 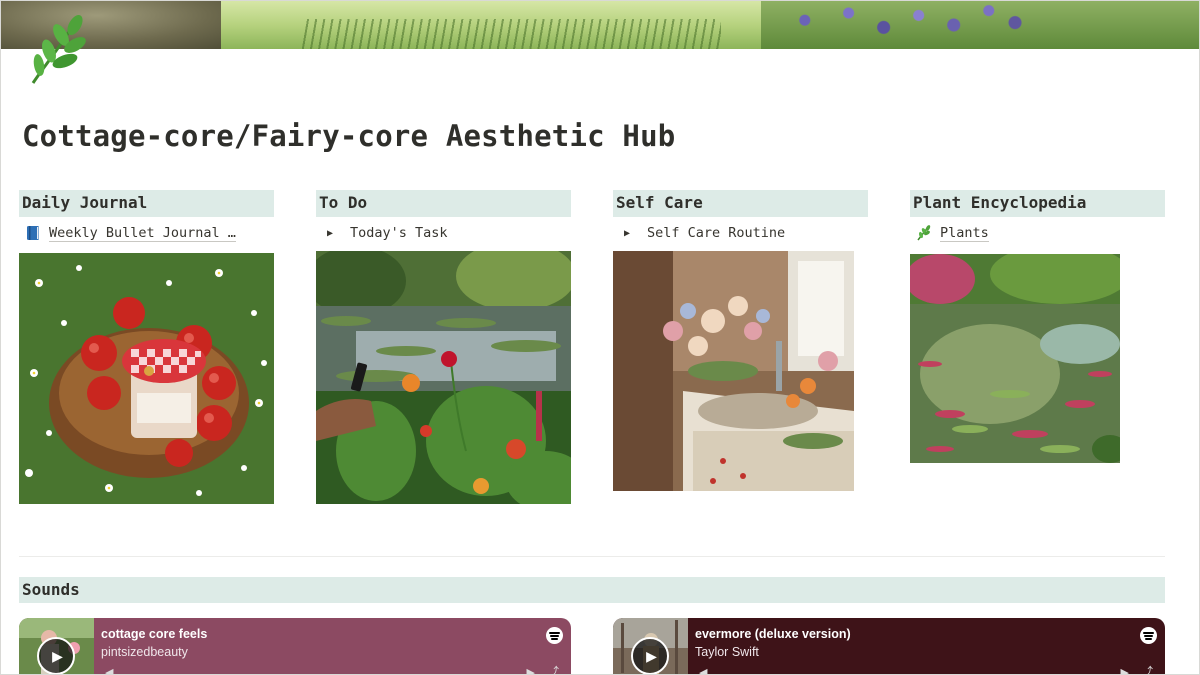 What do you see at coordinates (1037, 233) in the screenshot?
I see `link-plants: Plants` at bounding box center [1037, 233].